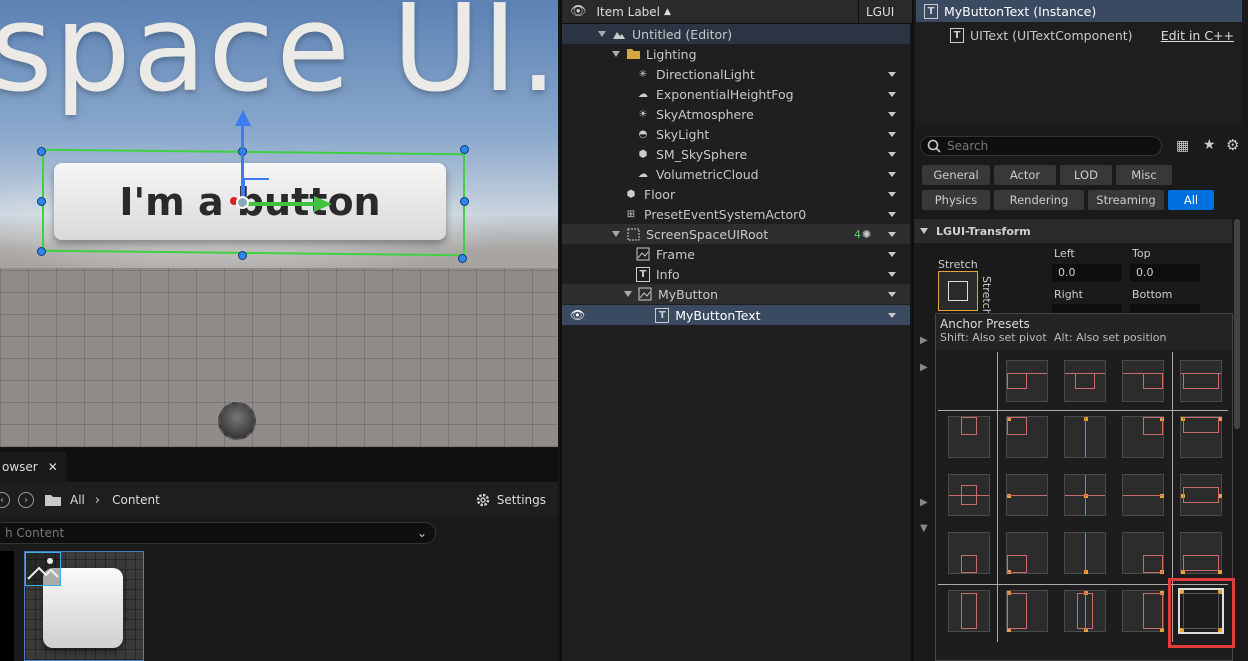 This screenshot has width=1248, height=661. Describe the element at coordinates (736, 54) in the screenshot. I see `outliner-row-lighting: Lighting` at that location.